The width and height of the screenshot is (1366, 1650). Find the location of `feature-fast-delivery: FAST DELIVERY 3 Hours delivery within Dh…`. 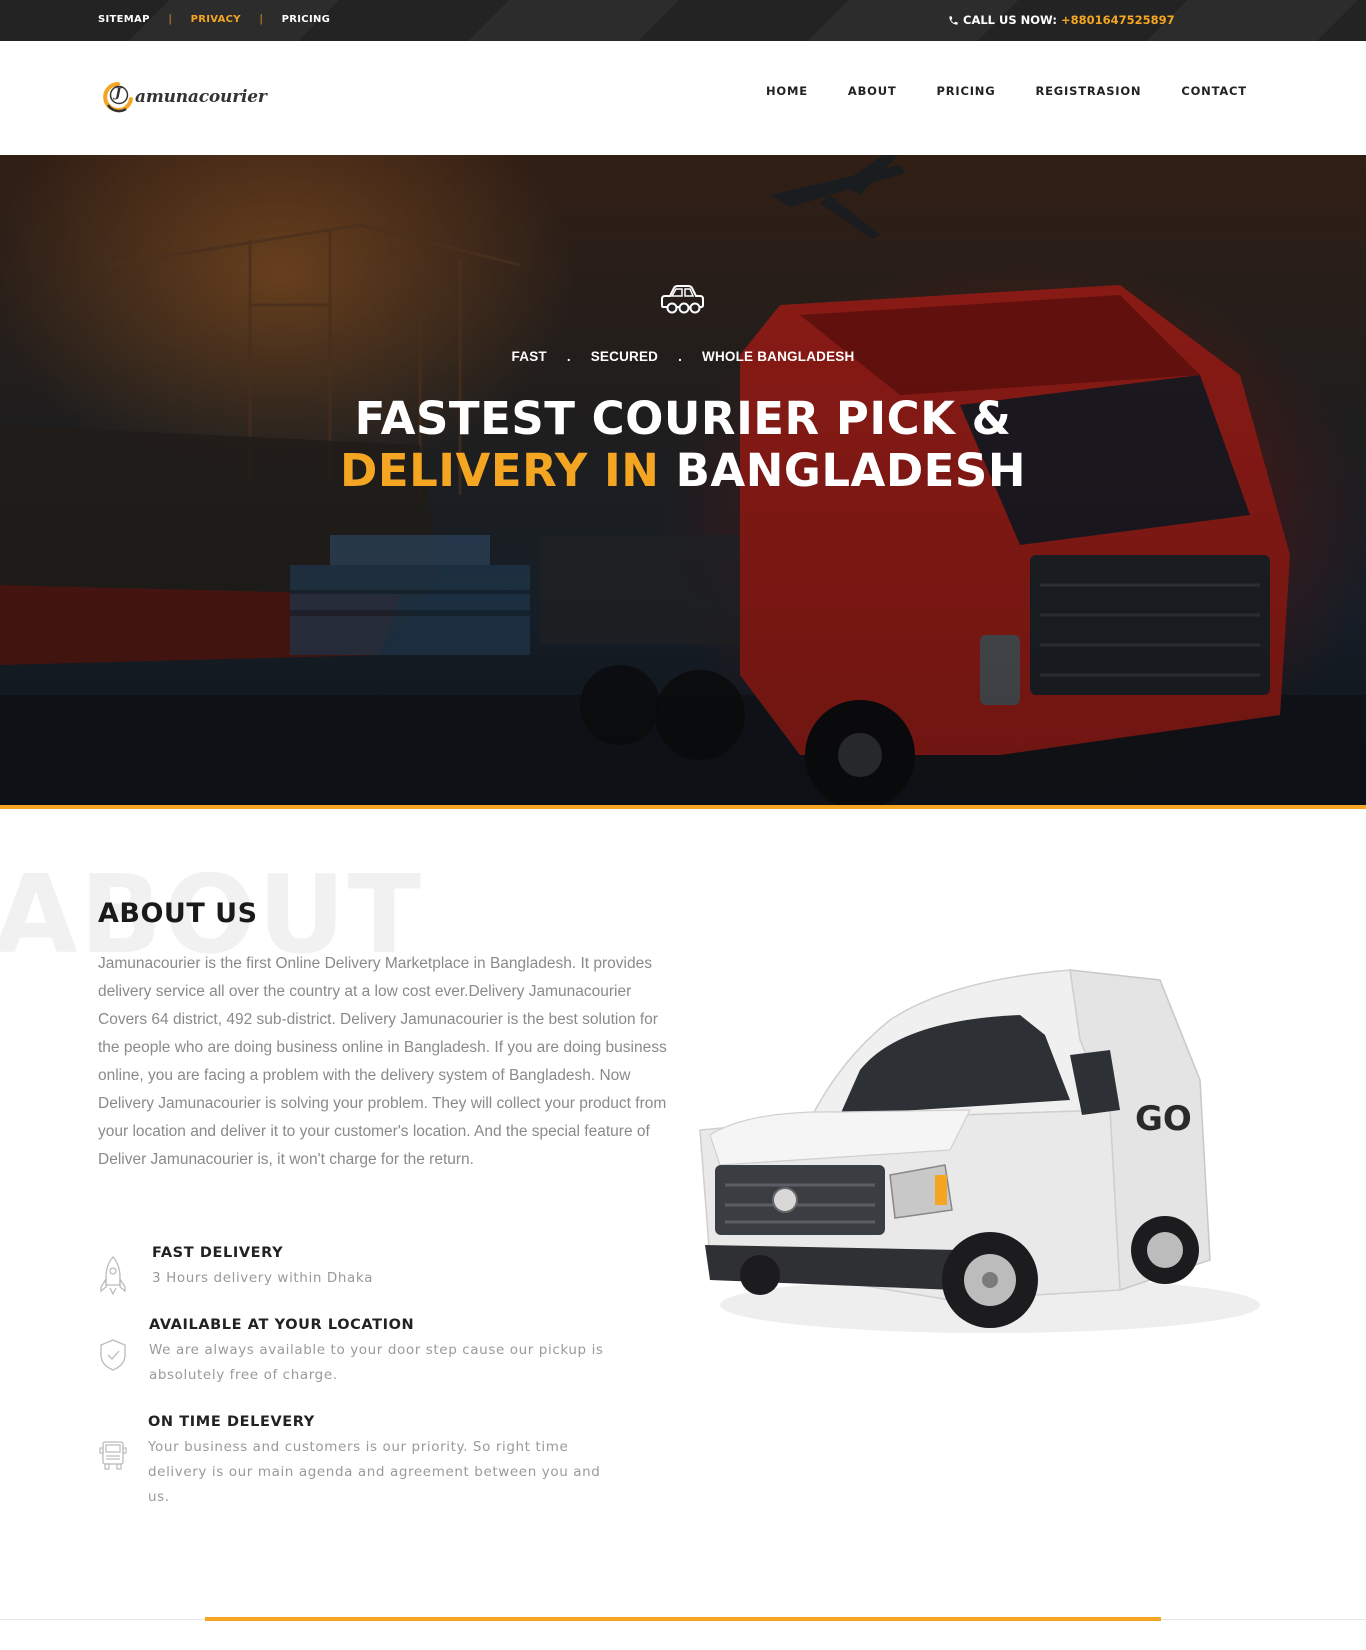

feature-fast-delivery: FAST DELIVERY 3 Hours delivery within Dh… is located at coordinates (368, 1270).